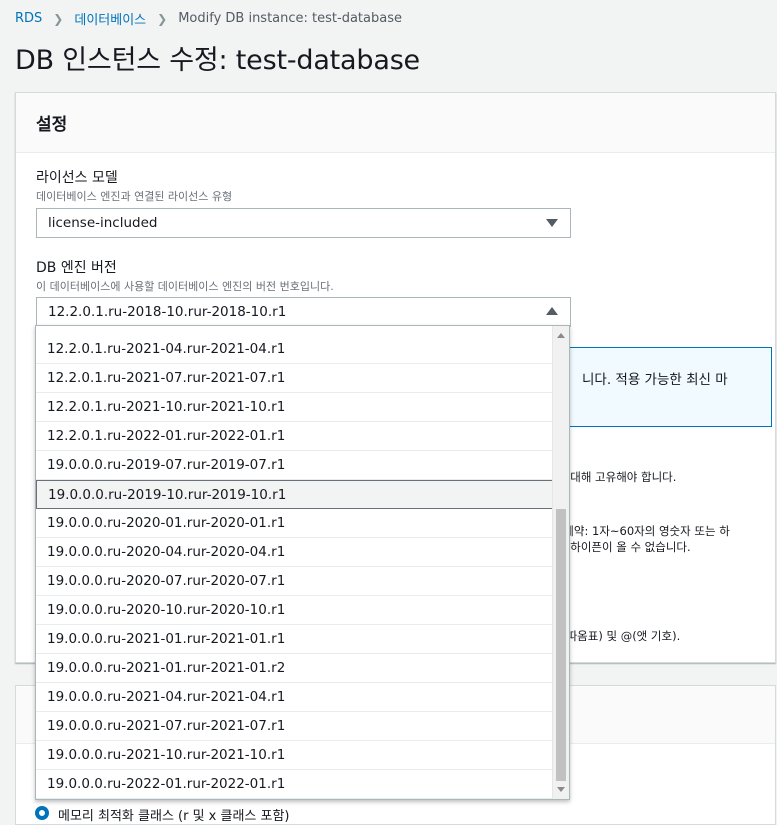 The height and width of the screenshot is (825, 777). Describe the element at coordinates (655, 380) in the screenshot. I see `info-alert-text: 니다. 적용 가능한 최신 마` at that location.